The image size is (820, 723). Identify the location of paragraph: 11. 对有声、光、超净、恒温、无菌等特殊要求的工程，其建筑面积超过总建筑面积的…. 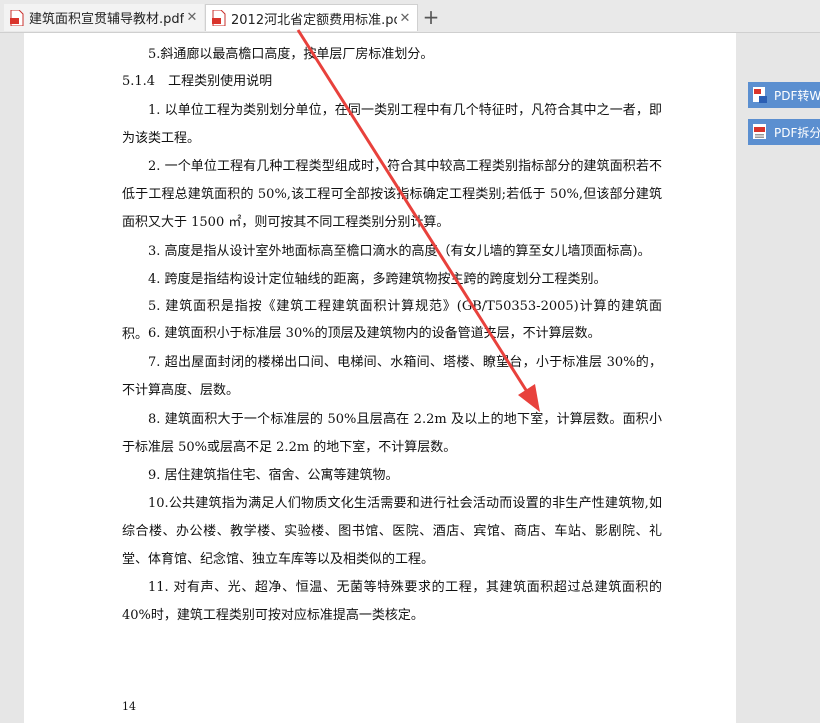
(392, 601).